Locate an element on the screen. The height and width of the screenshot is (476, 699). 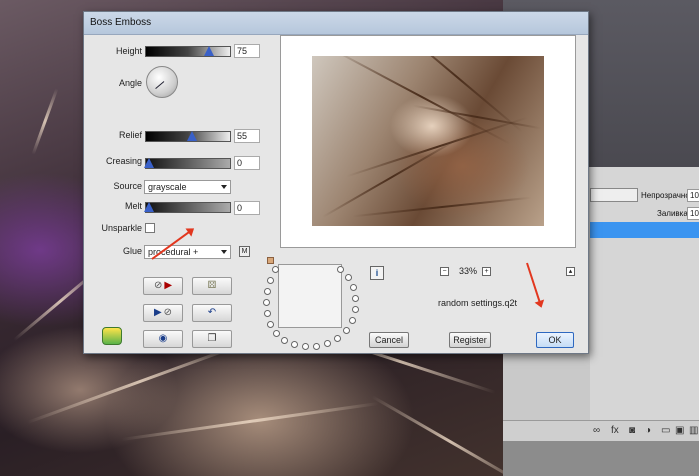
fill-label: Заливка: is located at coordinates (674, 213).